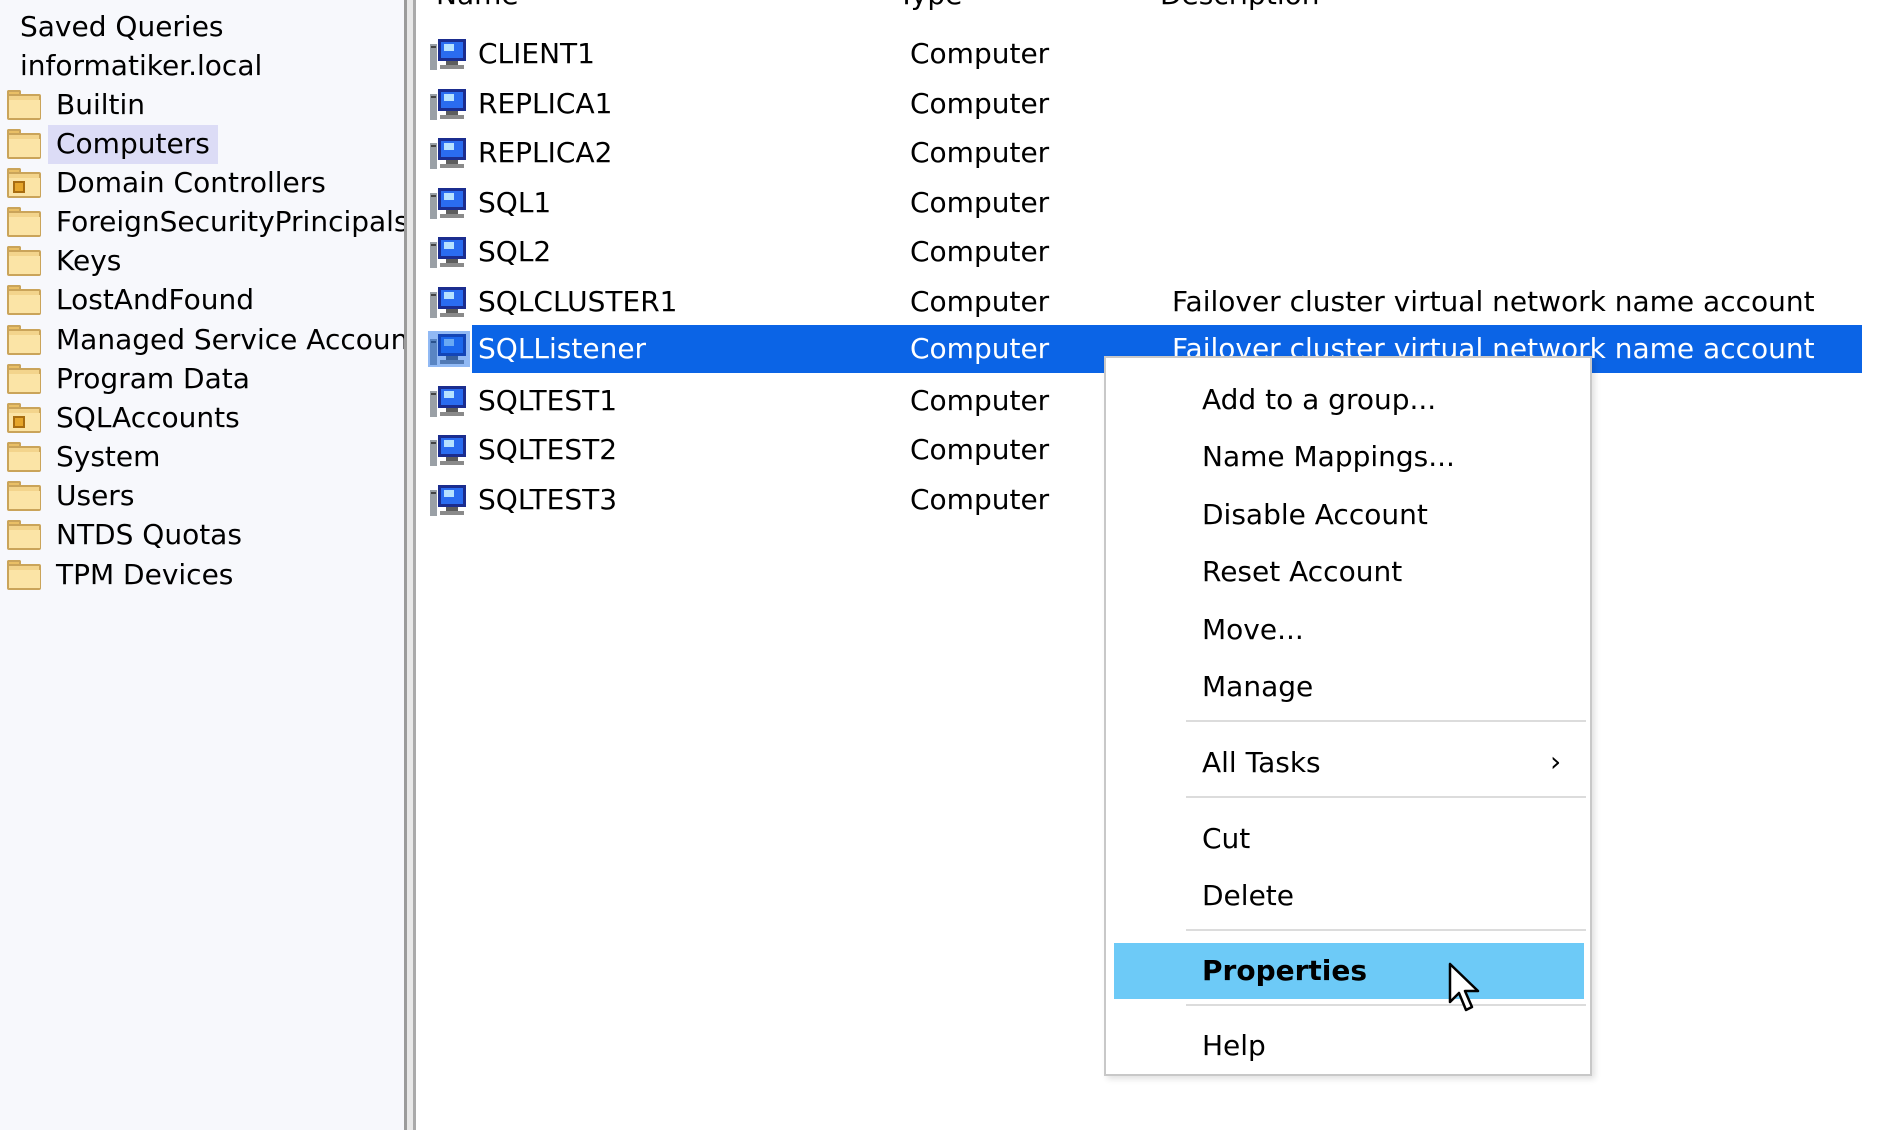 Image resolution: width=1878 pixels, height=1130 pixels. What do you see at coordinates (122, 26) in the screenshot?
I see `tree-item-label: Saved Queries` at bounding box center [122, 26].